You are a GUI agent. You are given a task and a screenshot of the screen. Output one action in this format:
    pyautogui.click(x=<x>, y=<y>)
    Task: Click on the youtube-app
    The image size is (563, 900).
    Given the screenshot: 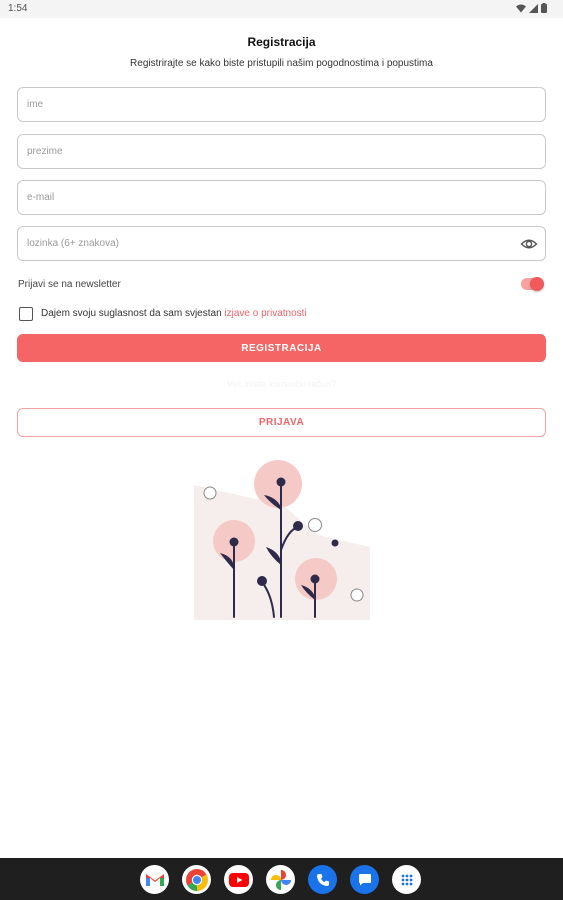 What is the action you would take?
    pyautogui.click(x=238, y=879)
    